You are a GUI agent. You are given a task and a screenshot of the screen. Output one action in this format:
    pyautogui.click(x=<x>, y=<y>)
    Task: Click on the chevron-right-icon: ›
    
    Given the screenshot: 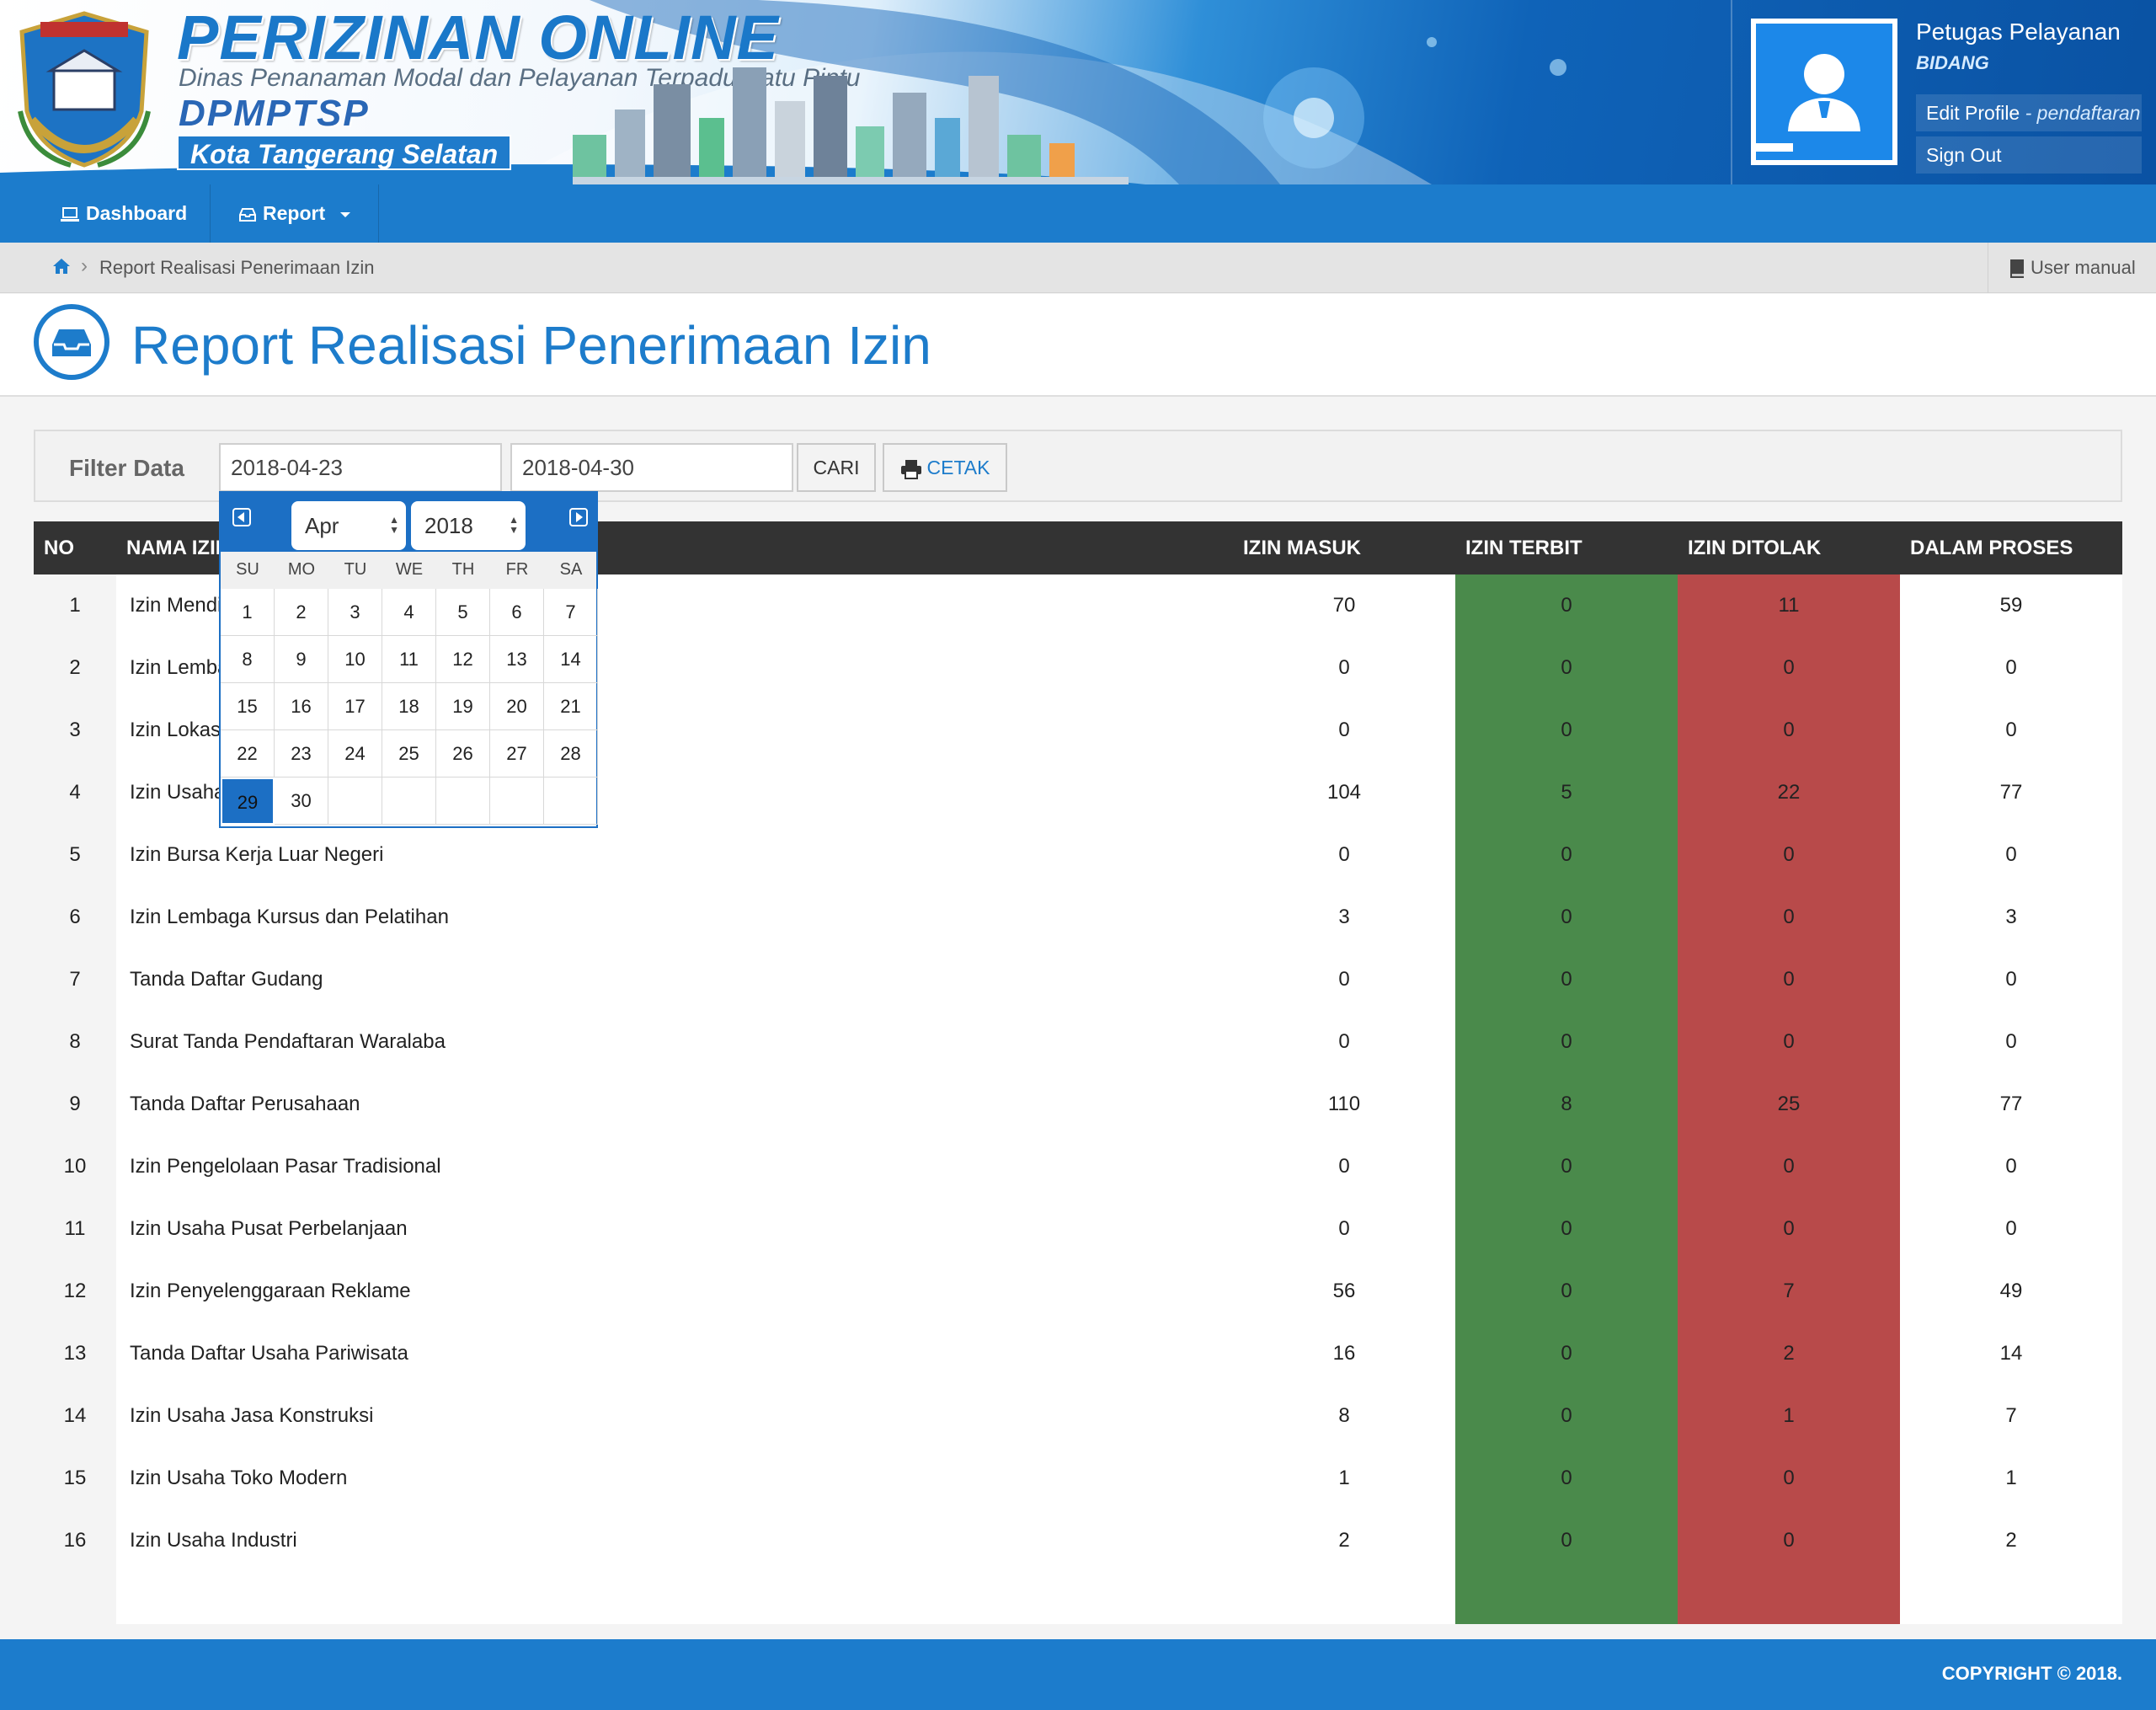 What is the action you would take?
    pyautogui.click(x=84, y=265)
    